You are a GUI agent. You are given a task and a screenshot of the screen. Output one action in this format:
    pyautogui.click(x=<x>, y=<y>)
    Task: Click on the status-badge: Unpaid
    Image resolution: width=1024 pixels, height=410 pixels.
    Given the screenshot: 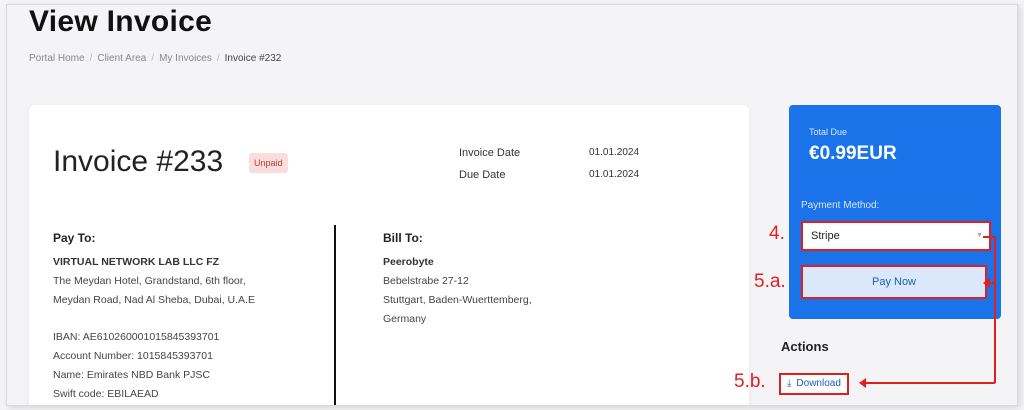 What is the action you would take?
    pyautogui.click(x=268, y=163)
    